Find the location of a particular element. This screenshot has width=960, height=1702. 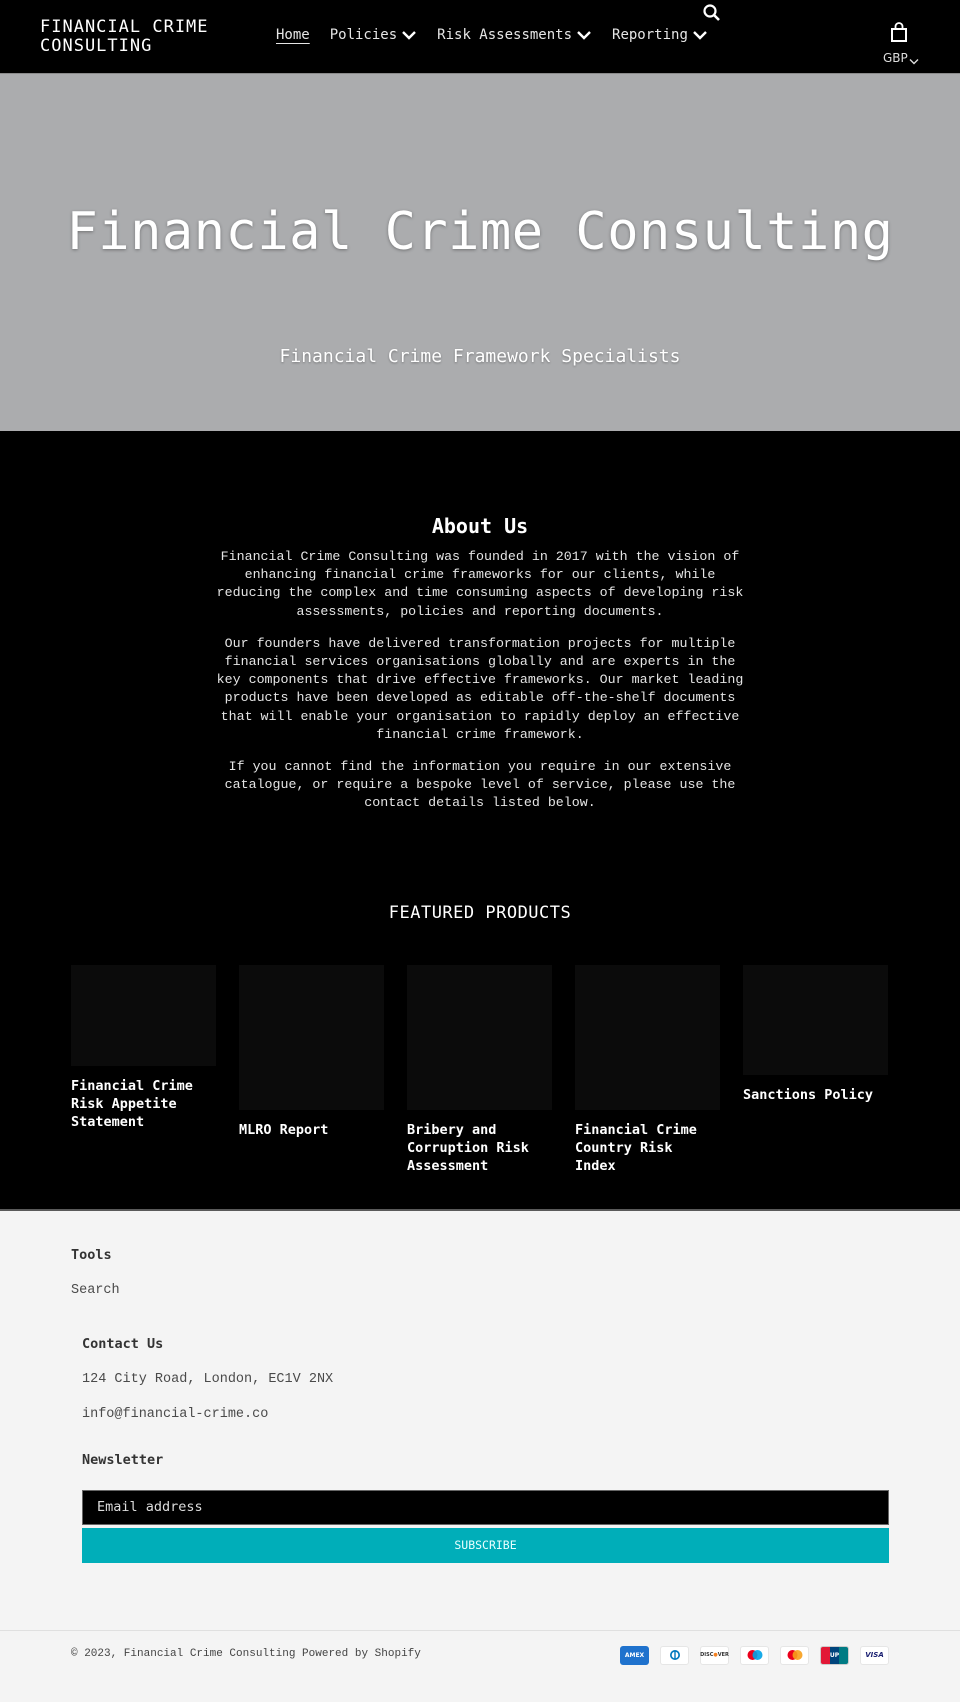

newsletter-email-input is located at coordinates (485, 1507).